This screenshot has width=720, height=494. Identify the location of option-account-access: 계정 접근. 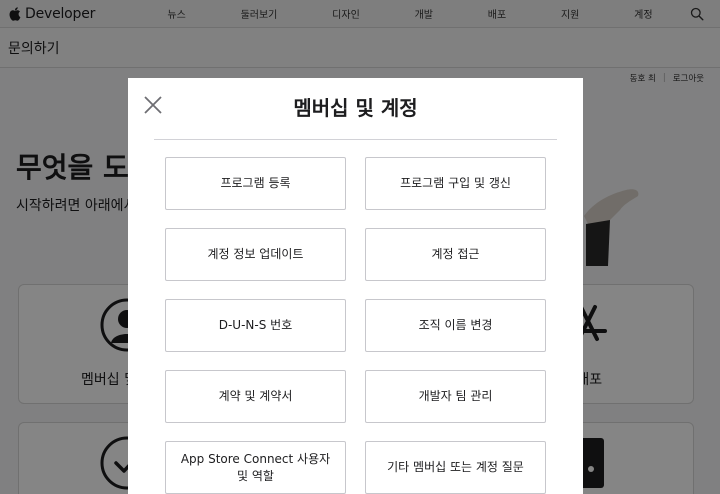
(455, 254).